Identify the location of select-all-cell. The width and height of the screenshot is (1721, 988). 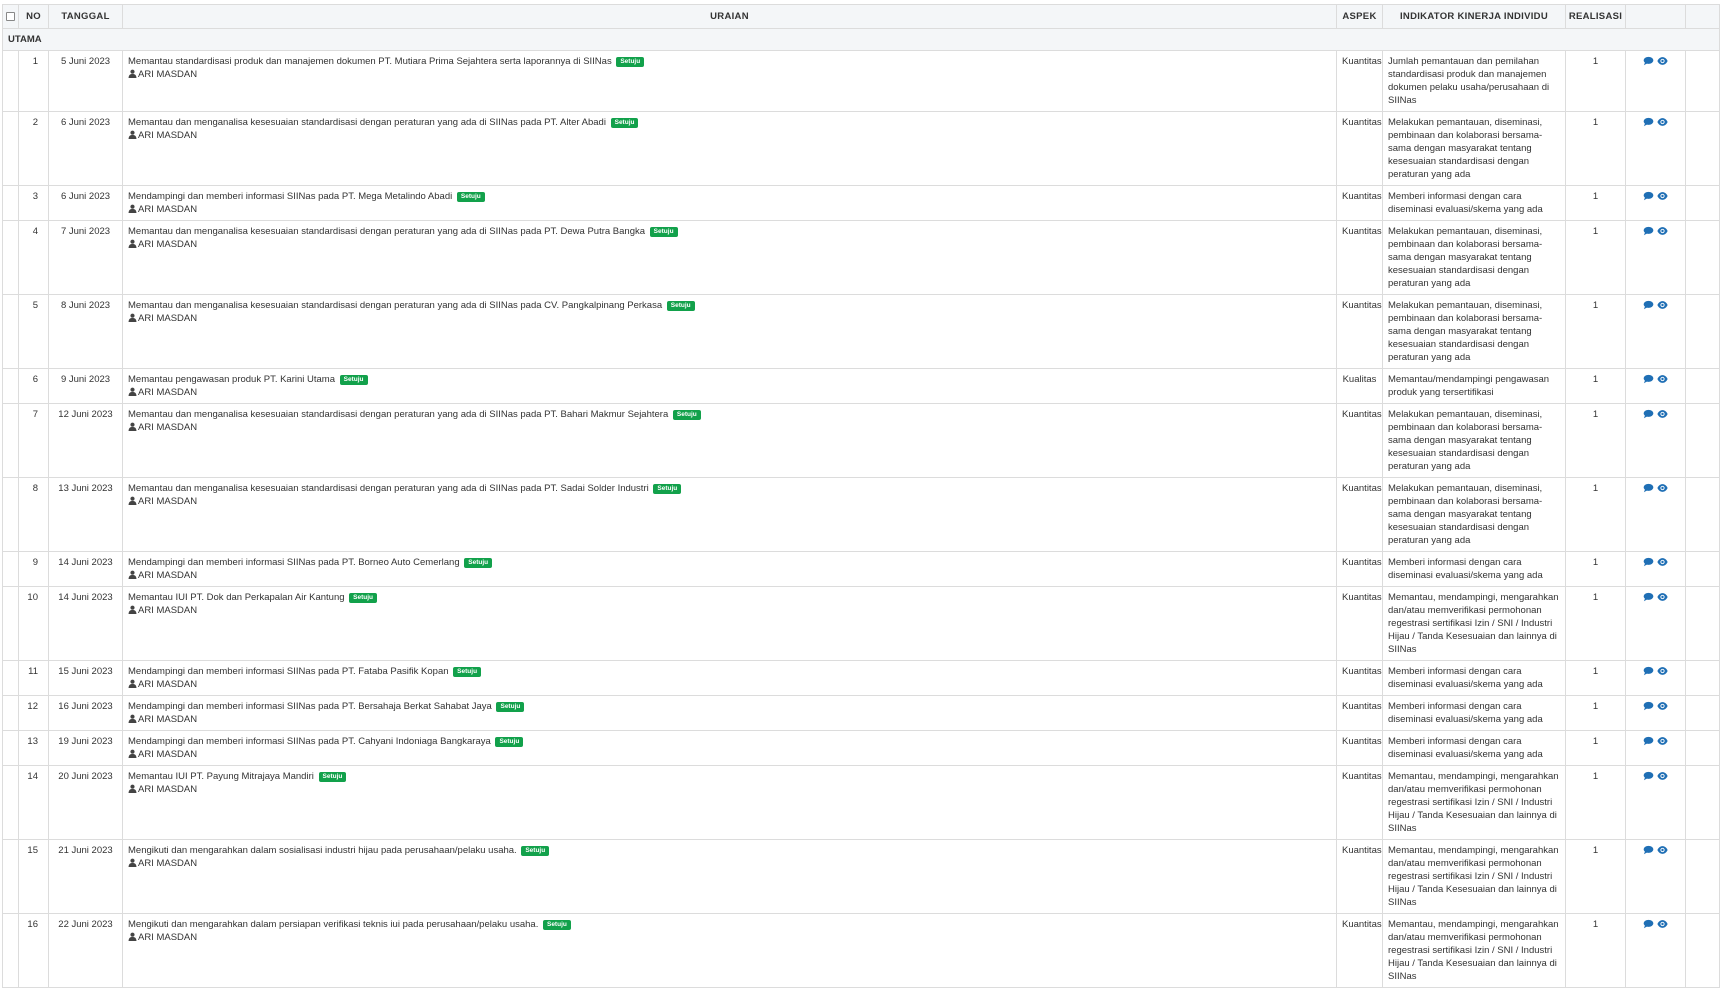
(10, 16).